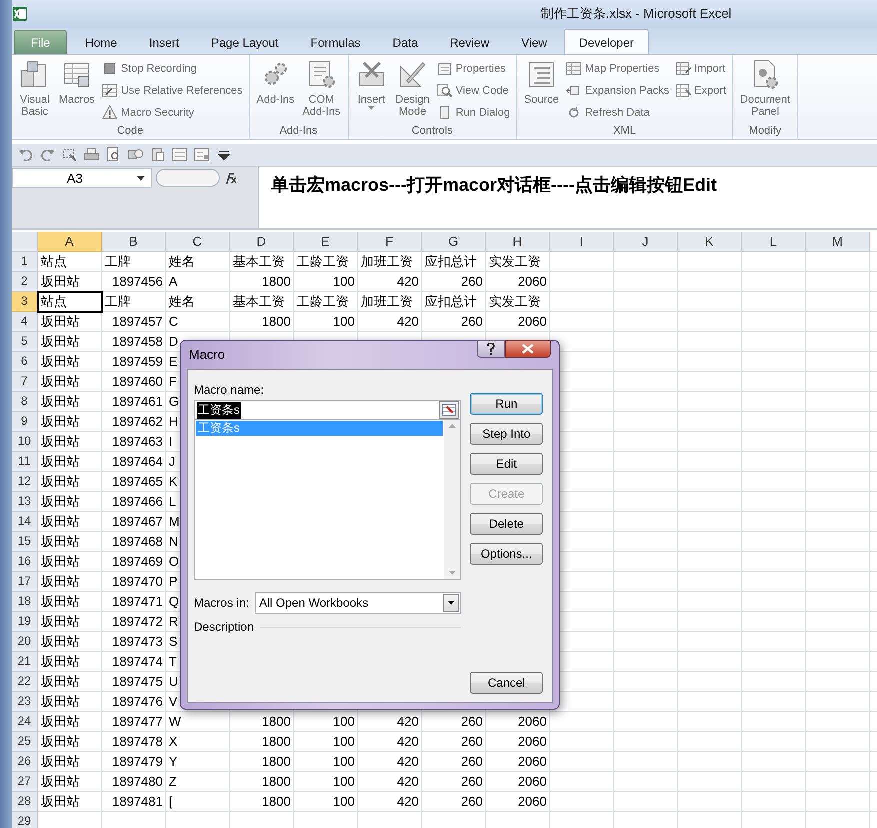 The width and height of the screenshot is (877, 828). Describe the element at coordinates (328, 410) in the screenshot. I see `input-field: 工资条s` at that location.